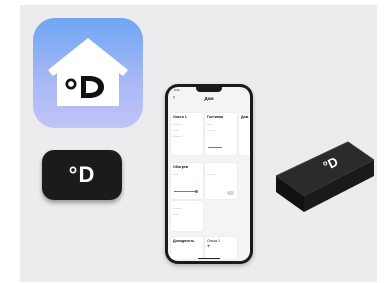  I want to click on home-indicator, so click(209, 258).